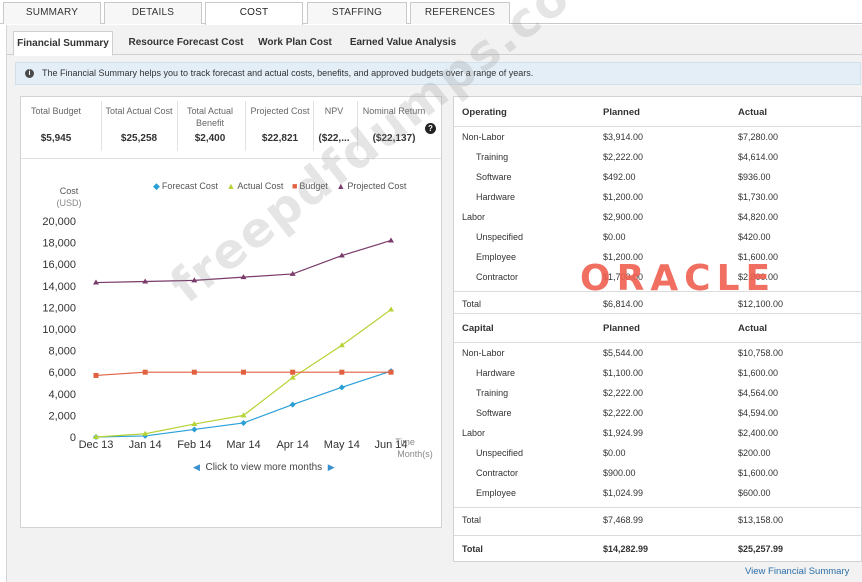  I want to click on kpi-label: Total Budget, so click(56, 111).